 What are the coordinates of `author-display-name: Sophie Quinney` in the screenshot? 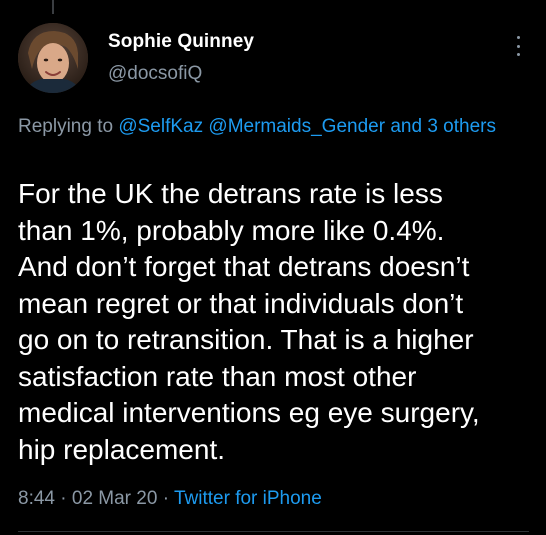 It's located at (181, 42).